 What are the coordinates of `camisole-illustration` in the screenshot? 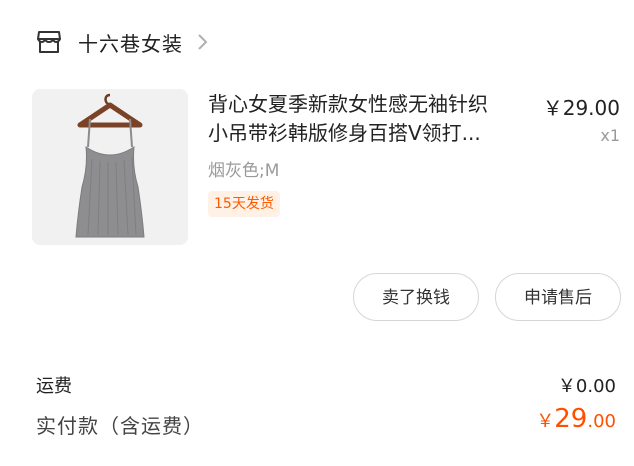 It's located at (110, 165).